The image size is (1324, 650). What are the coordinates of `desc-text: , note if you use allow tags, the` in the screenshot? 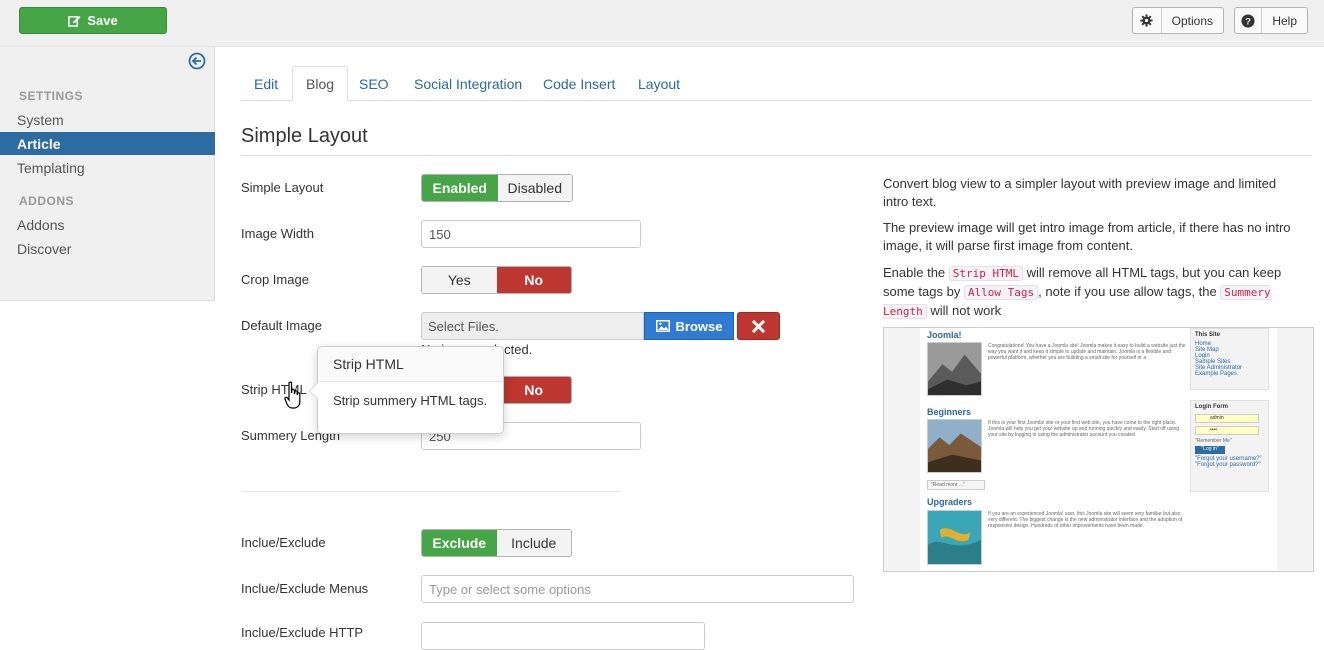 It's located at (1129, 291).